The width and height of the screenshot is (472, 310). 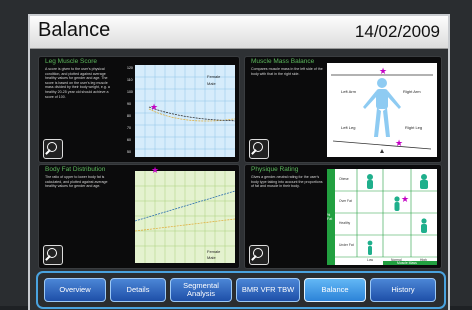 What do you see at coordinates (414, 127) in the screenshot?
I see `label-right-leg: Right Leg` at bounding box center [414, 127].